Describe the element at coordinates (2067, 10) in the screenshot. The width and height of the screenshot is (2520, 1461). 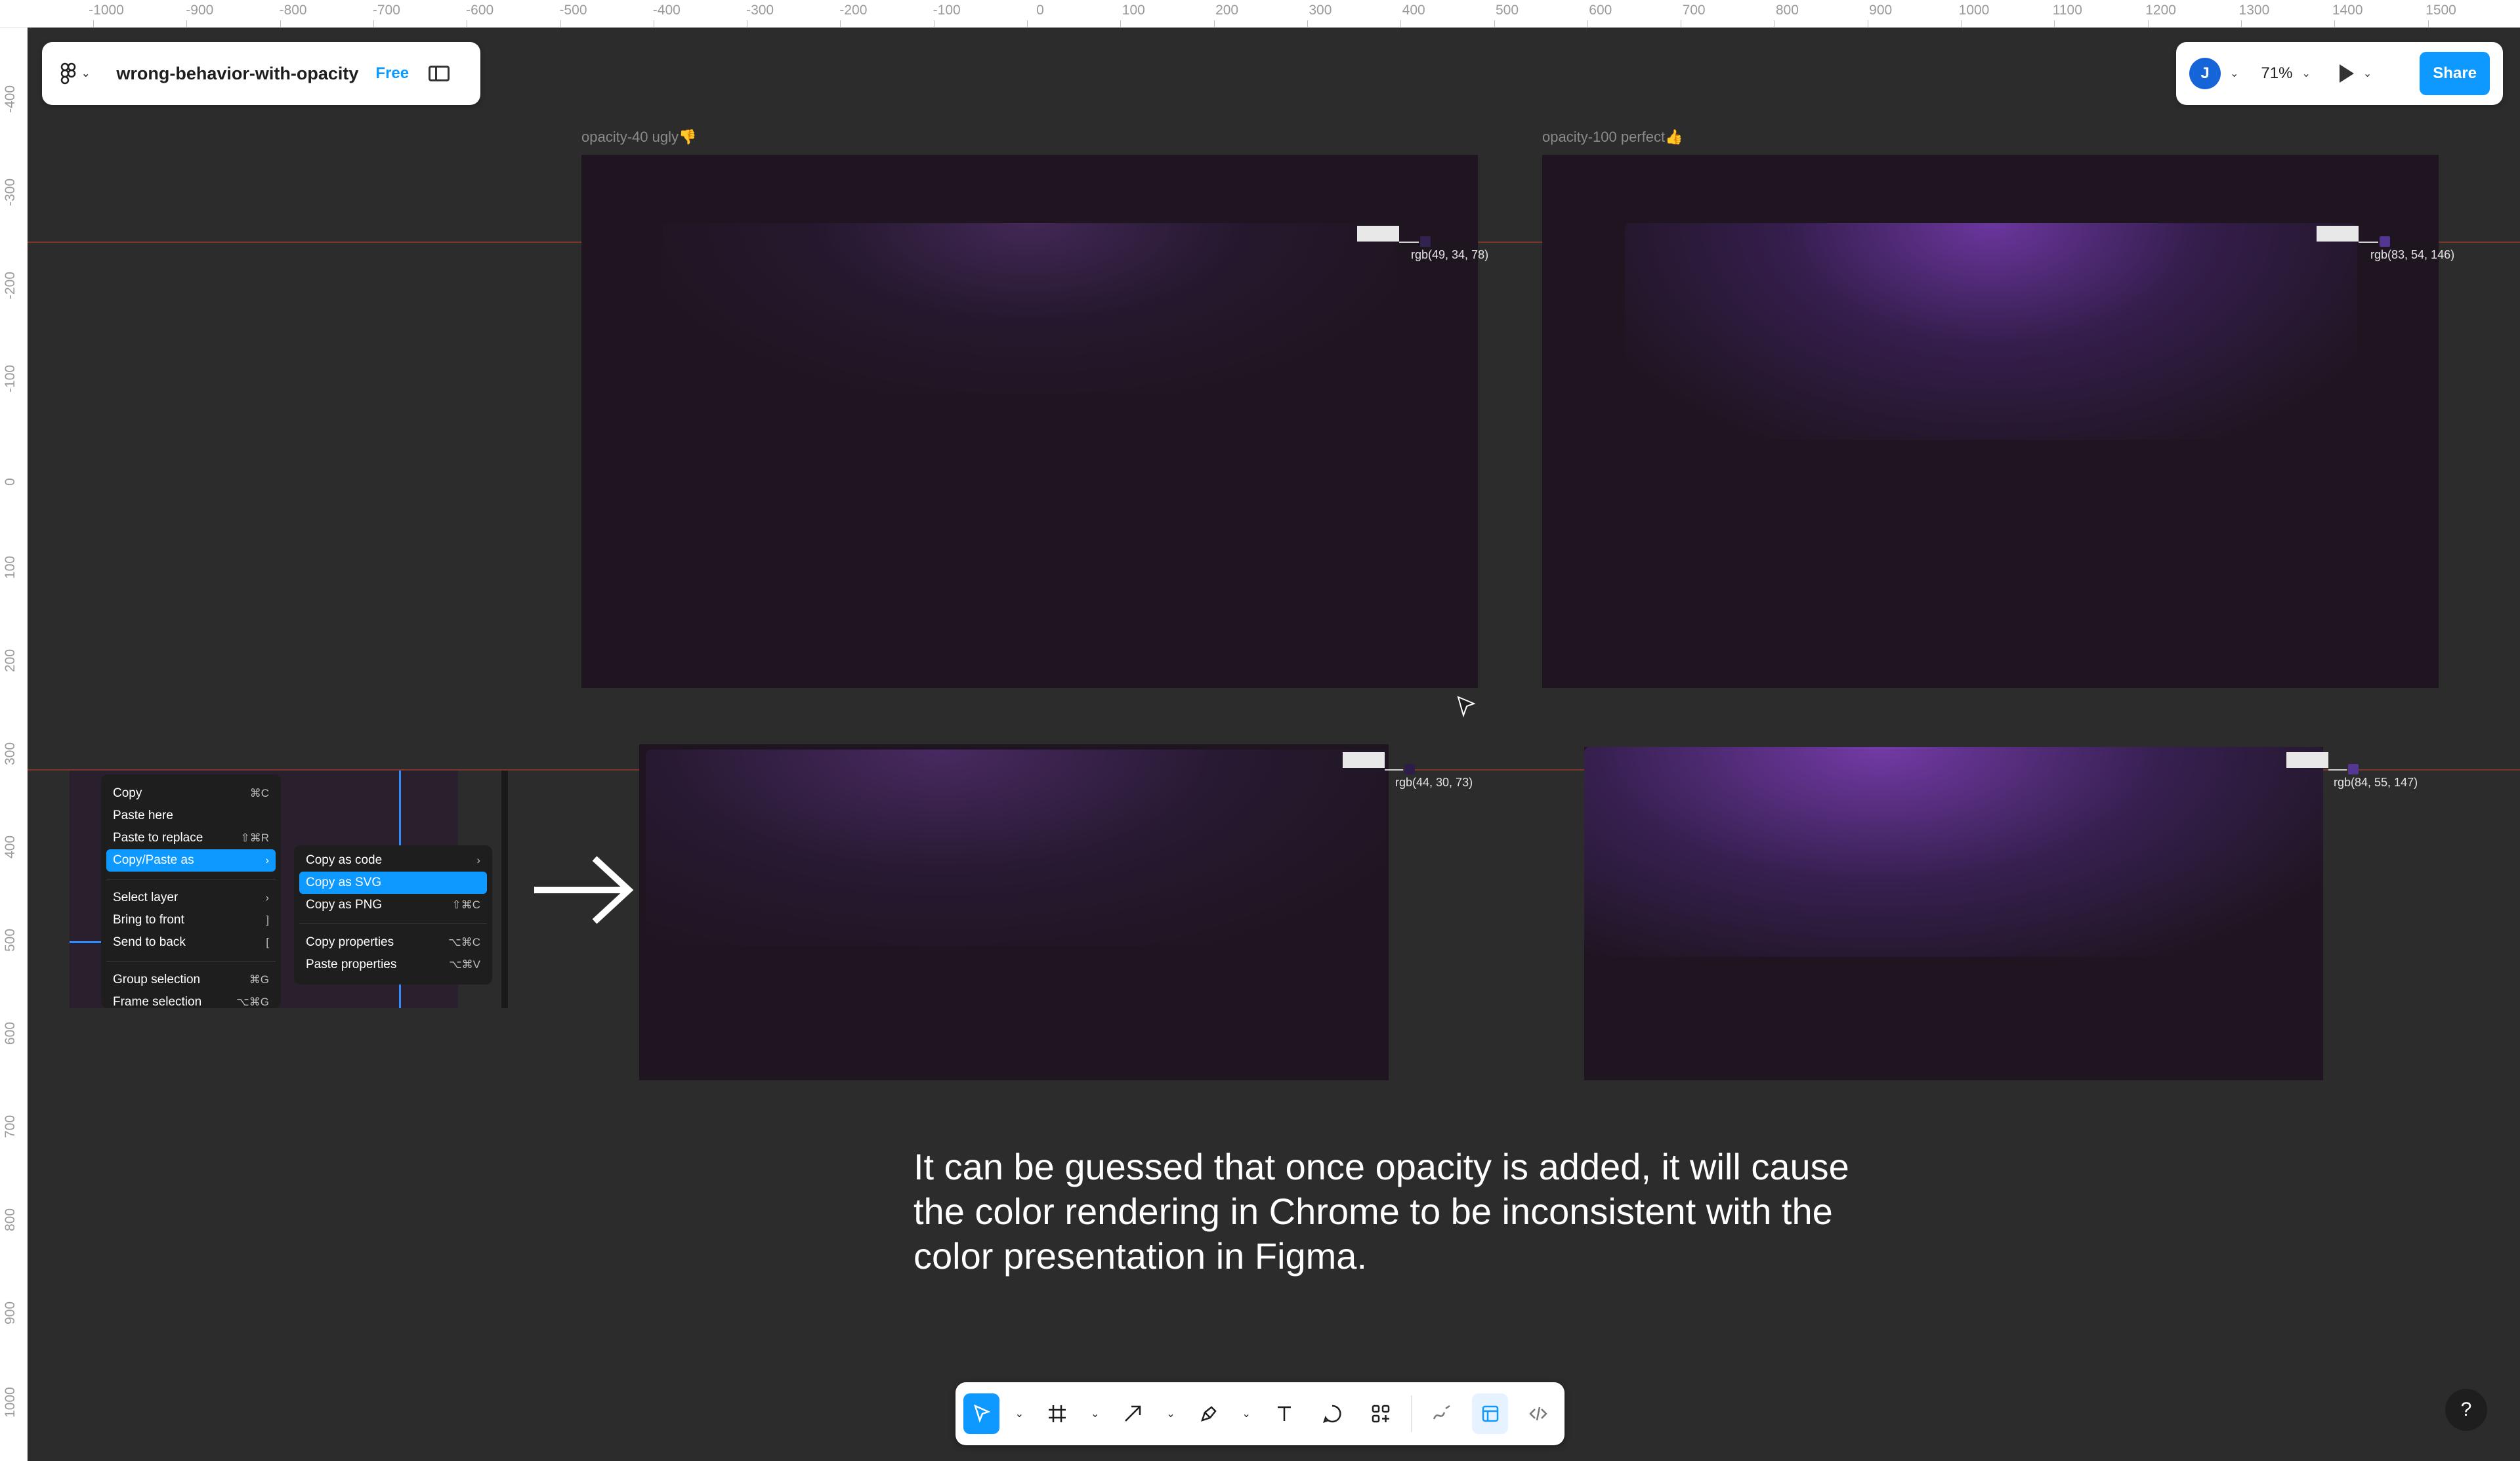
I see `ruler-tick-label: 1100` at that location.